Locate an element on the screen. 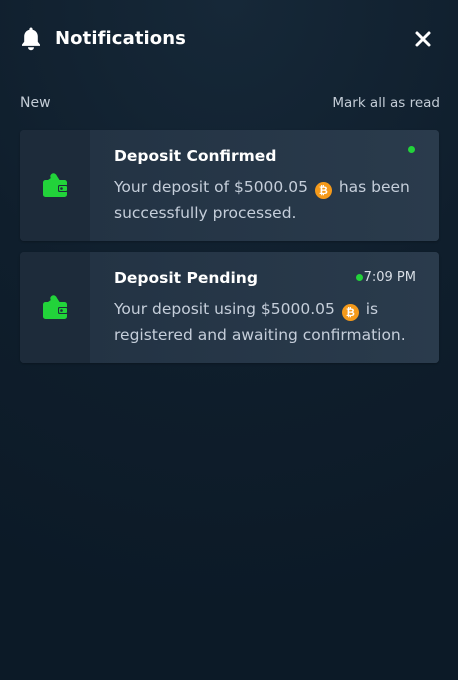  notifications-header: Notifications is located at coordinates (229, 40).